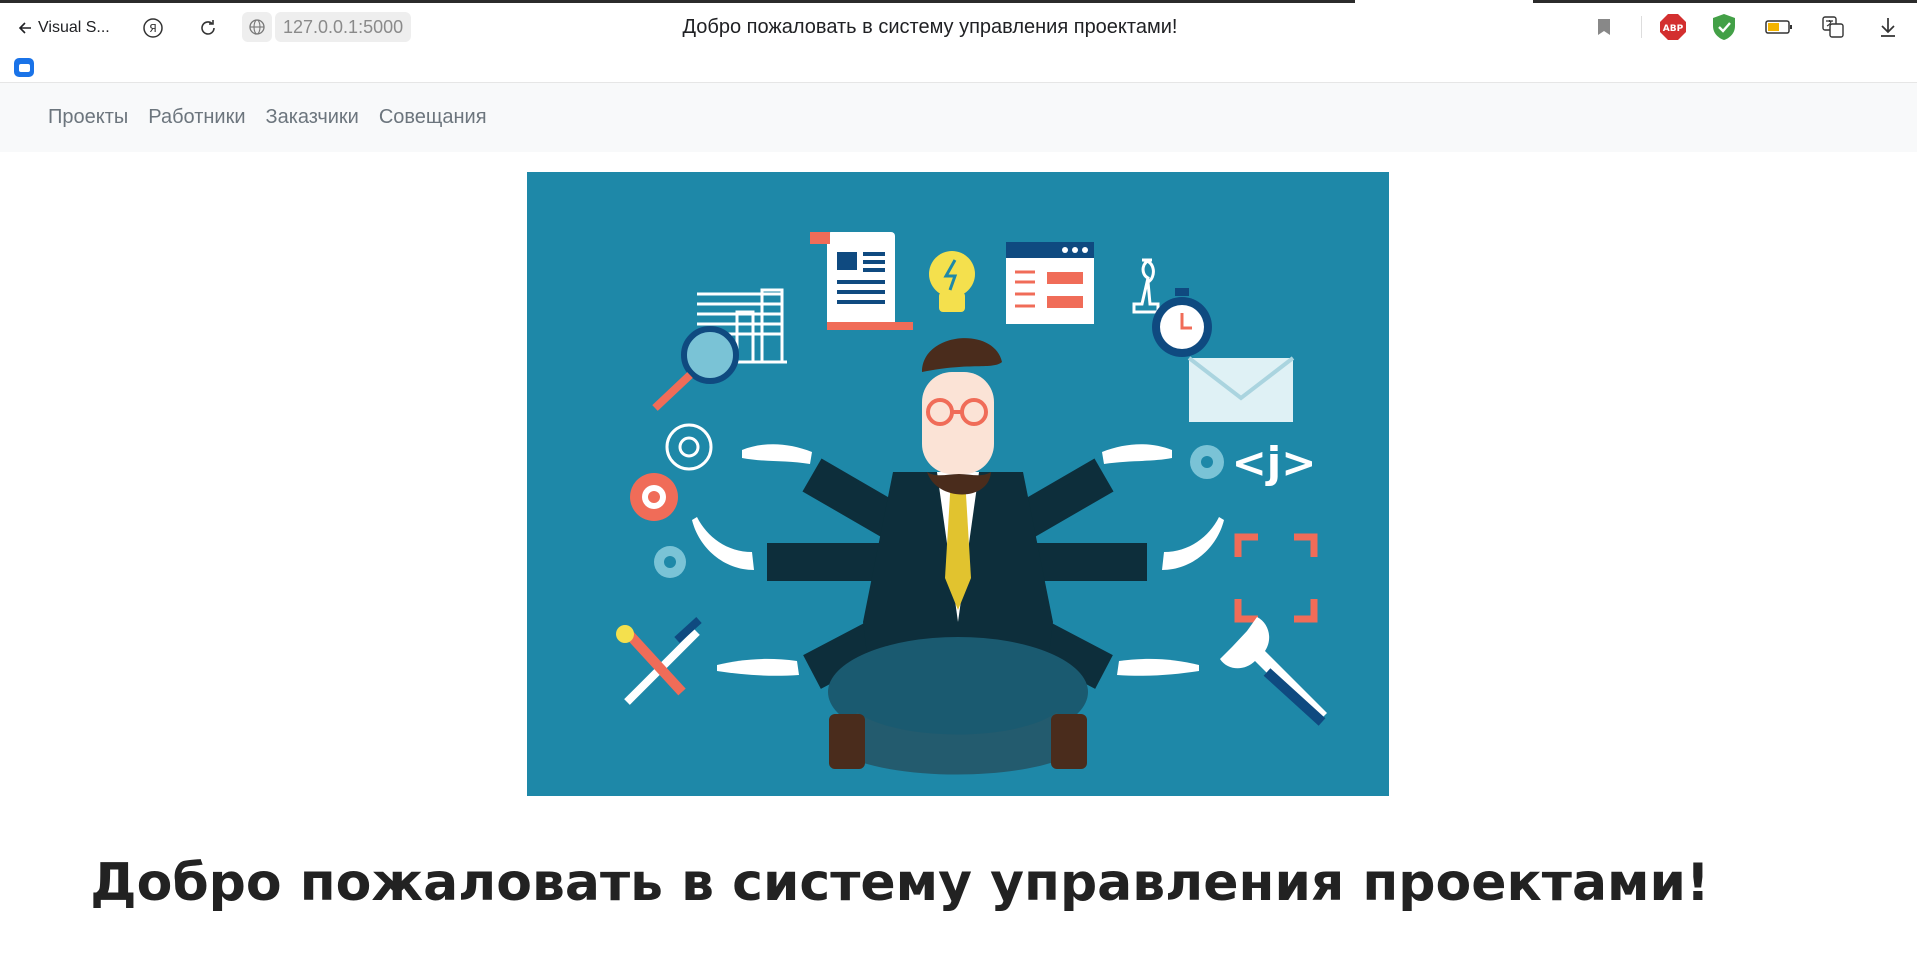 The width and height of the screenshot is (1917, 954). I want to click on code-icon: <j>, so click(1274, 462).